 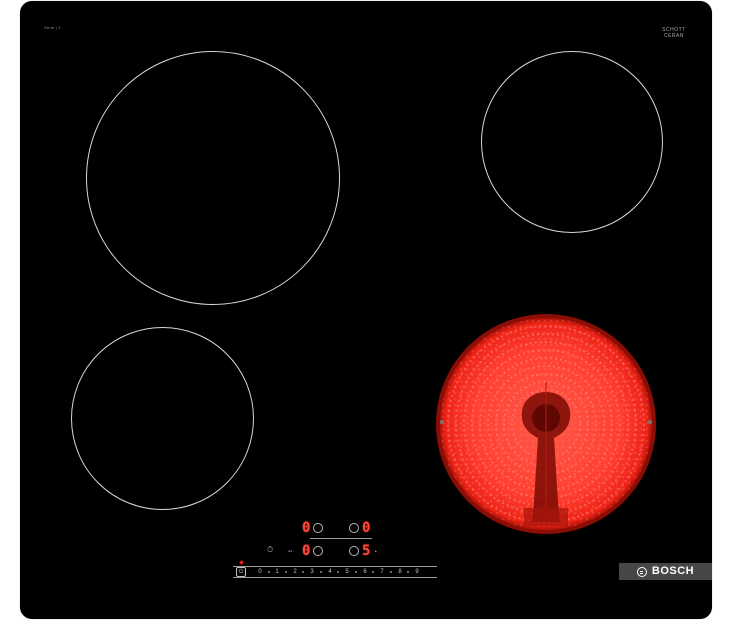 I want to click on cooking-zone-front-left-large, so click(x=213, y=178).